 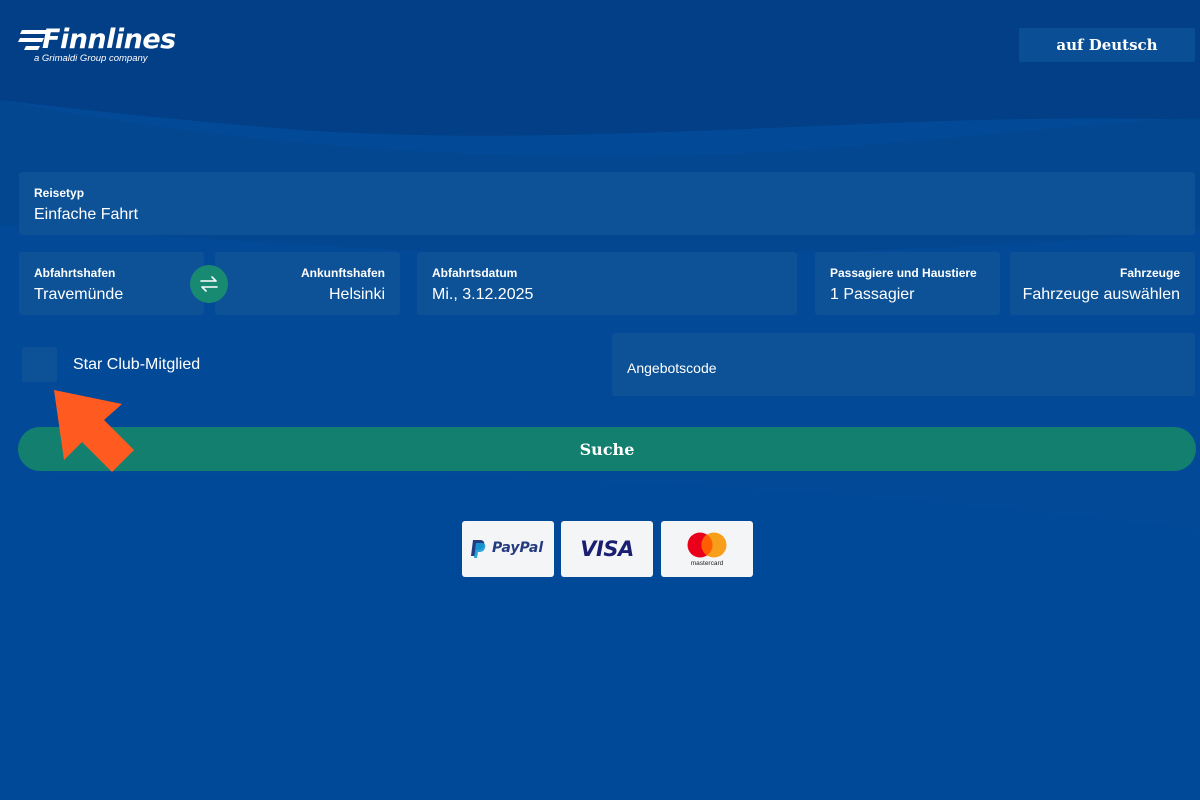 I want to click on logo-subtitle: a Grimaldi Group company, so click(x=91, y=58).